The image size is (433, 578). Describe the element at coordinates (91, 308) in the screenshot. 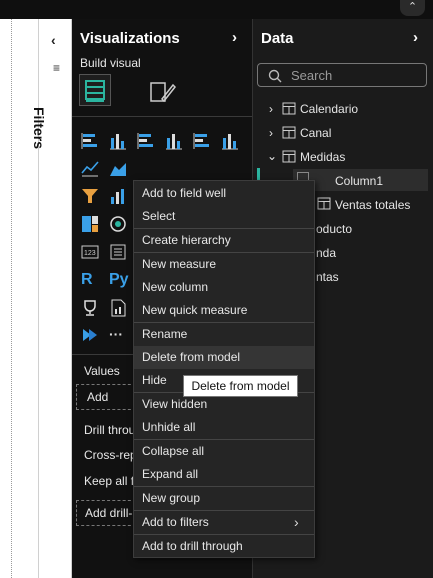

I see `trophy-icon` at that location.